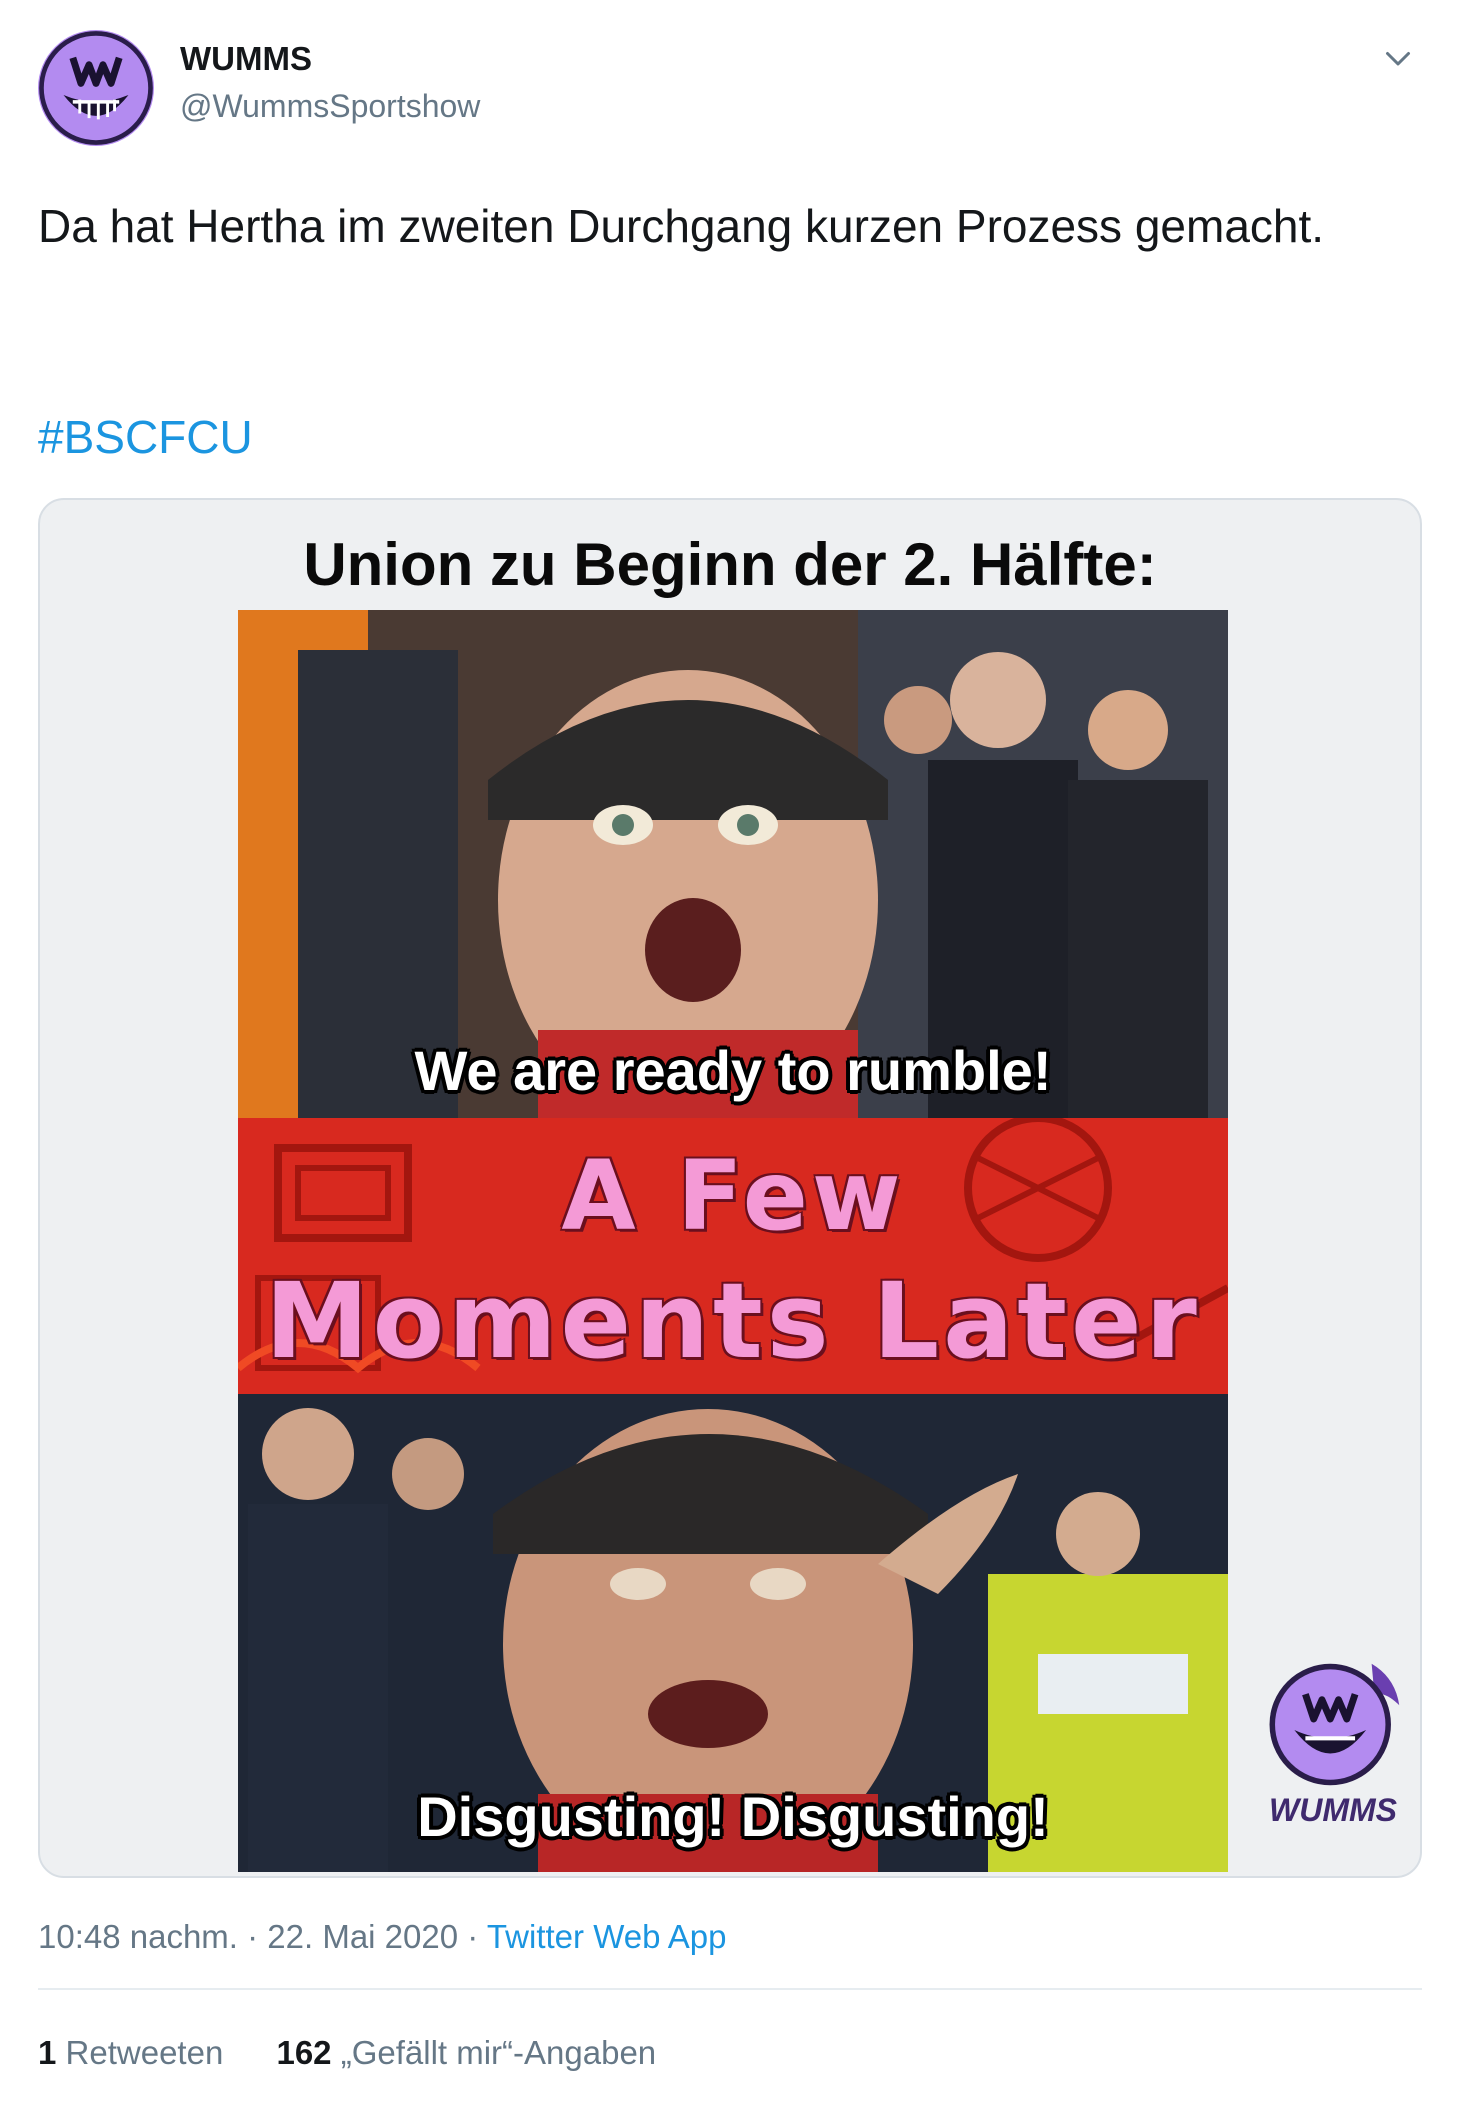  What do you see at coordinates (730, 1989) in the screenshot?
I see `divider` at bounding box center [730, 1989].